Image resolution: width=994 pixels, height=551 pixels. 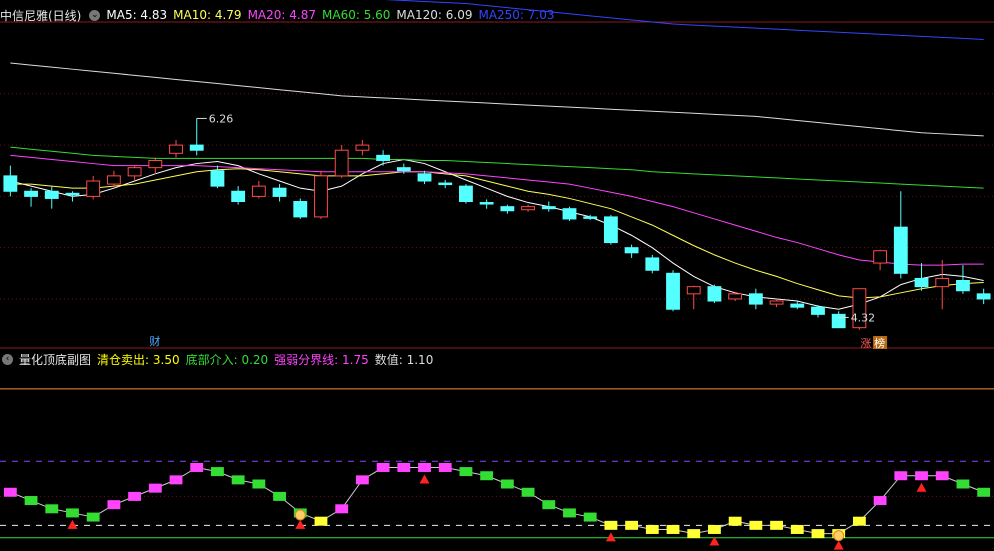 I want to click on ma-line-ma120, so click(x=497, y=99).